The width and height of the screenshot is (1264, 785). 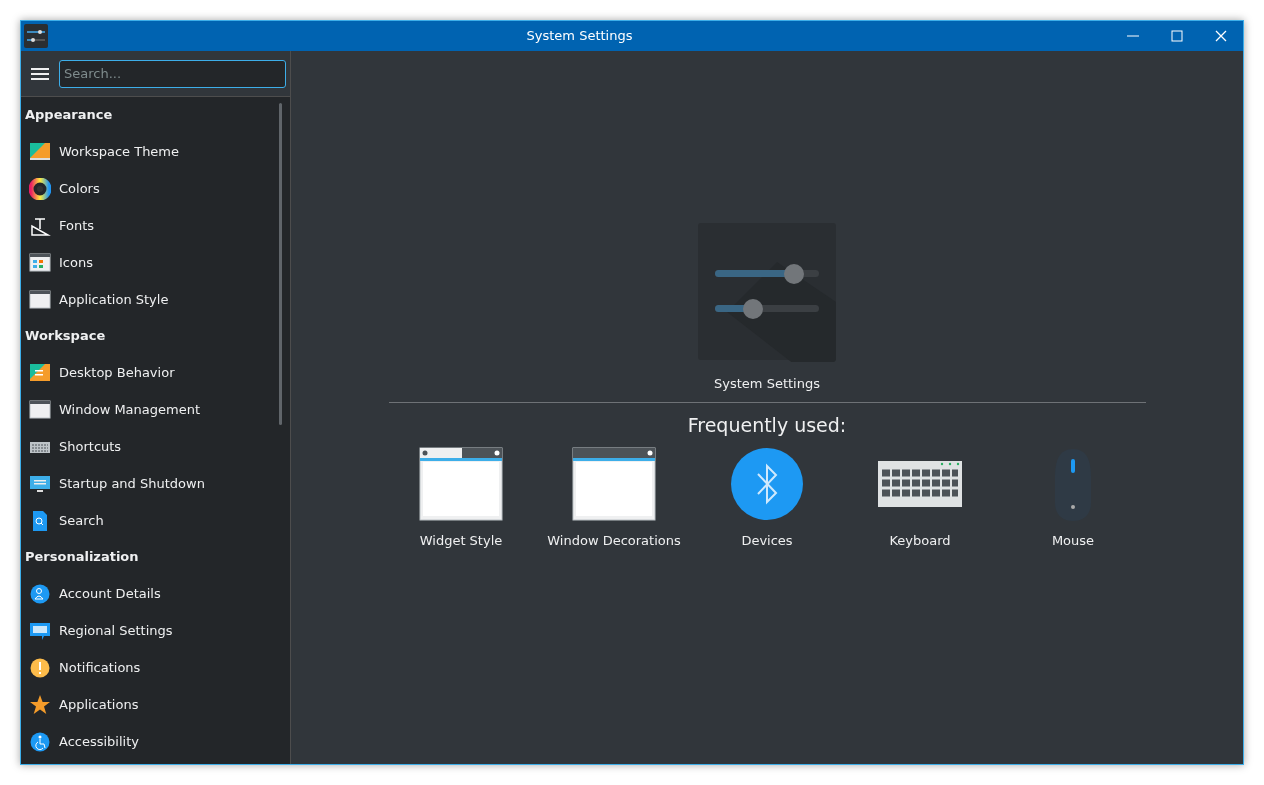 I want to click on sidebar-item: Accessibility, so click(x=149, y=741).